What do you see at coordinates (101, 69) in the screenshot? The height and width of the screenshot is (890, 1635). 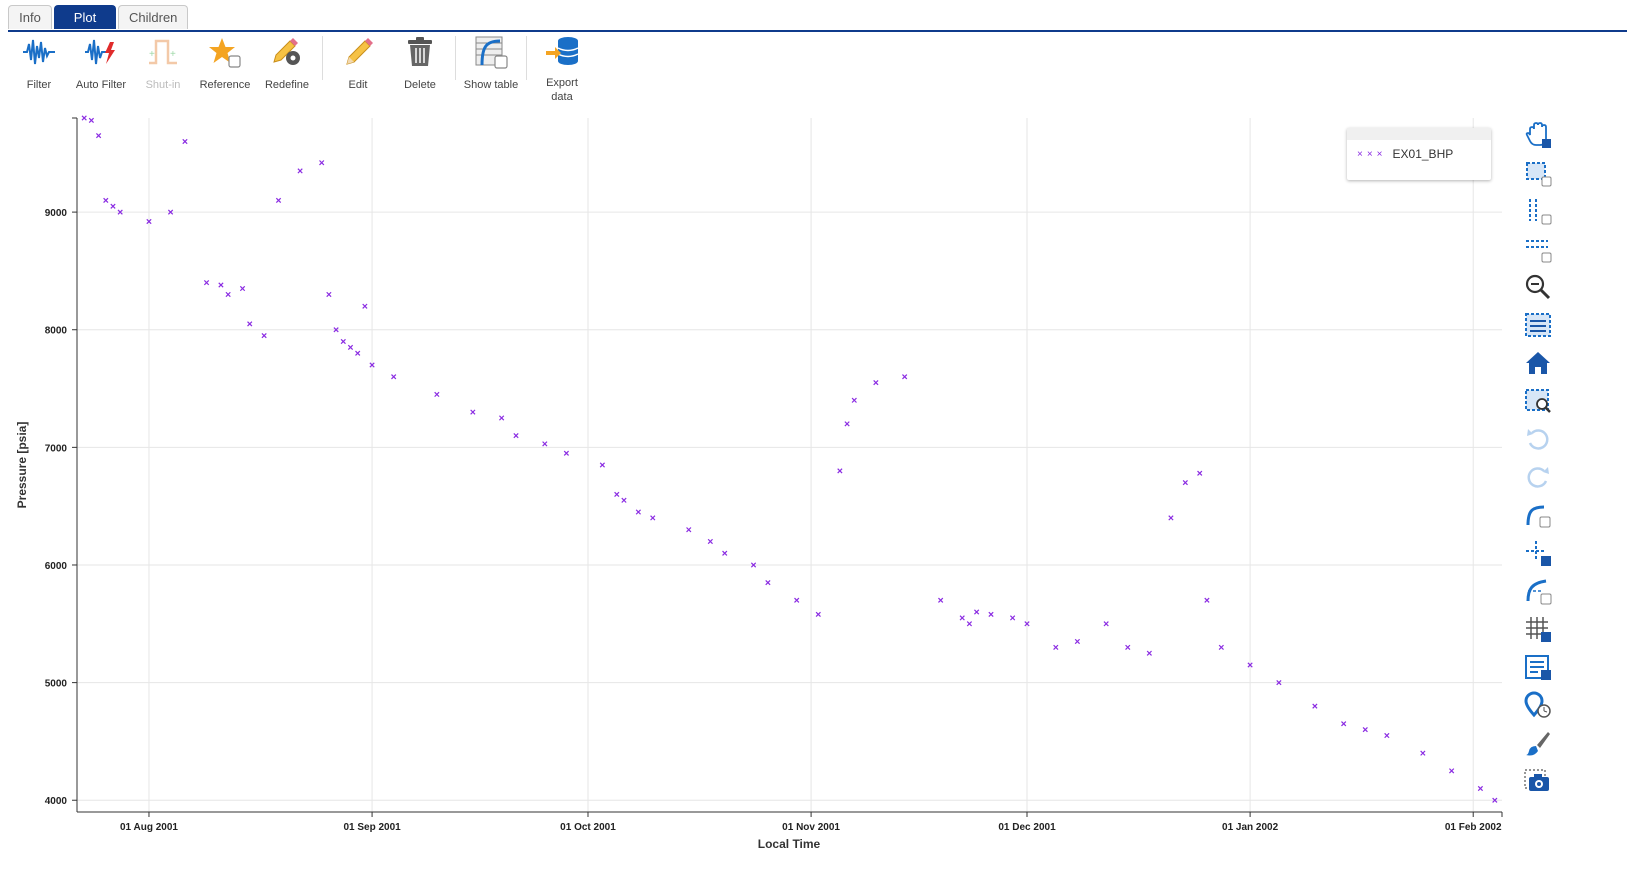 I see `auto-filter-button: Auto Filter` at bounding box center [101, 69].